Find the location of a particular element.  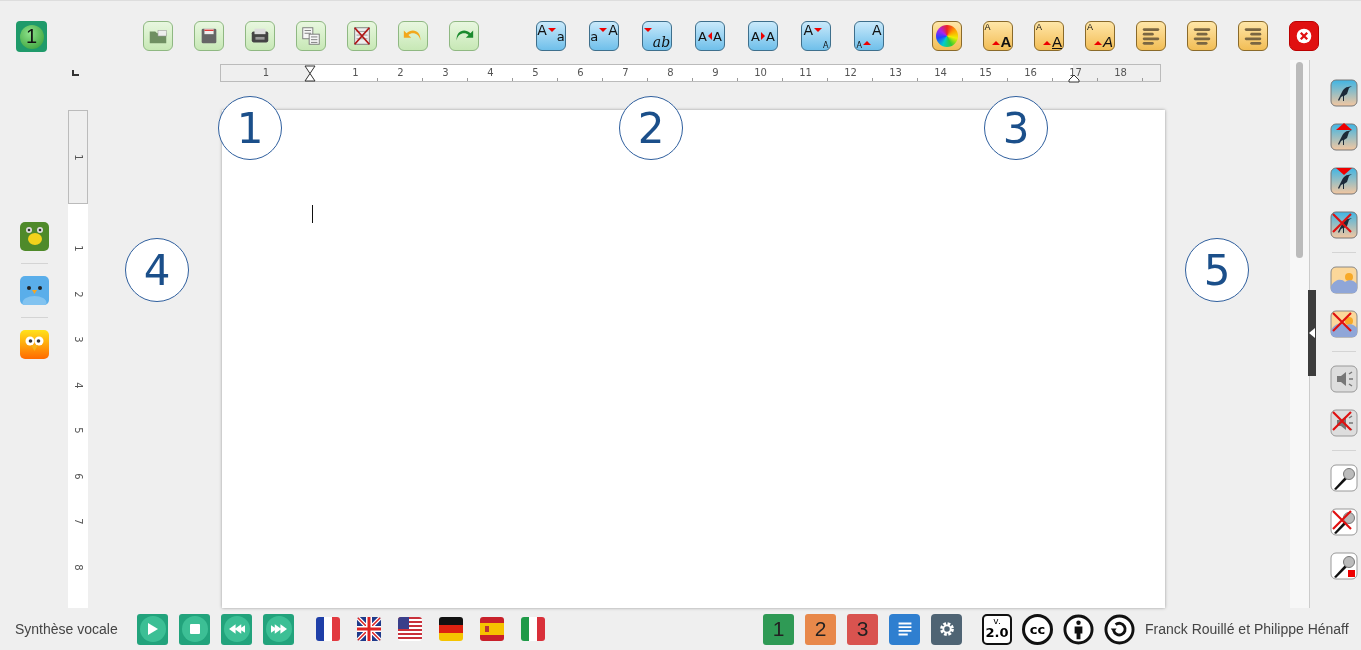

share-alike-icon is located at coordinates (1119, 629).